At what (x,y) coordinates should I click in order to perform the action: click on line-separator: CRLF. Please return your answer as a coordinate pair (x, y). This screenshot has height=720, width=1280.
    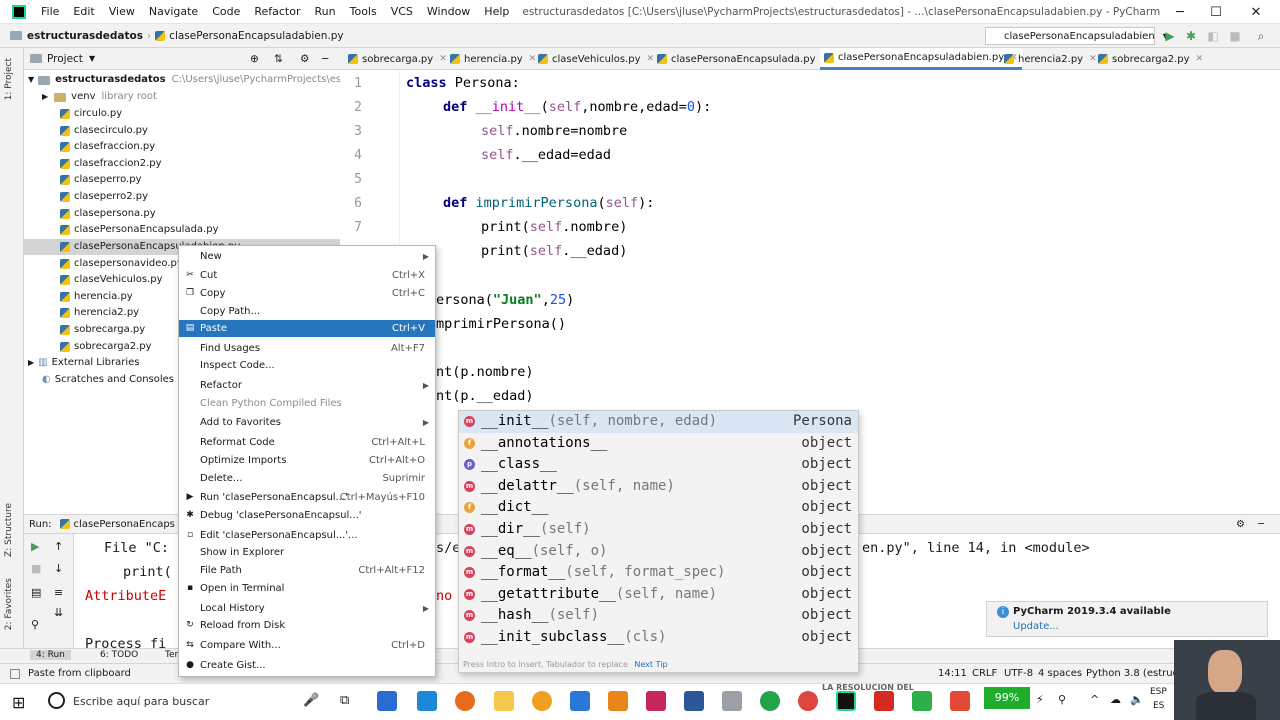
    Looking at the image, I should click on (984, 673).